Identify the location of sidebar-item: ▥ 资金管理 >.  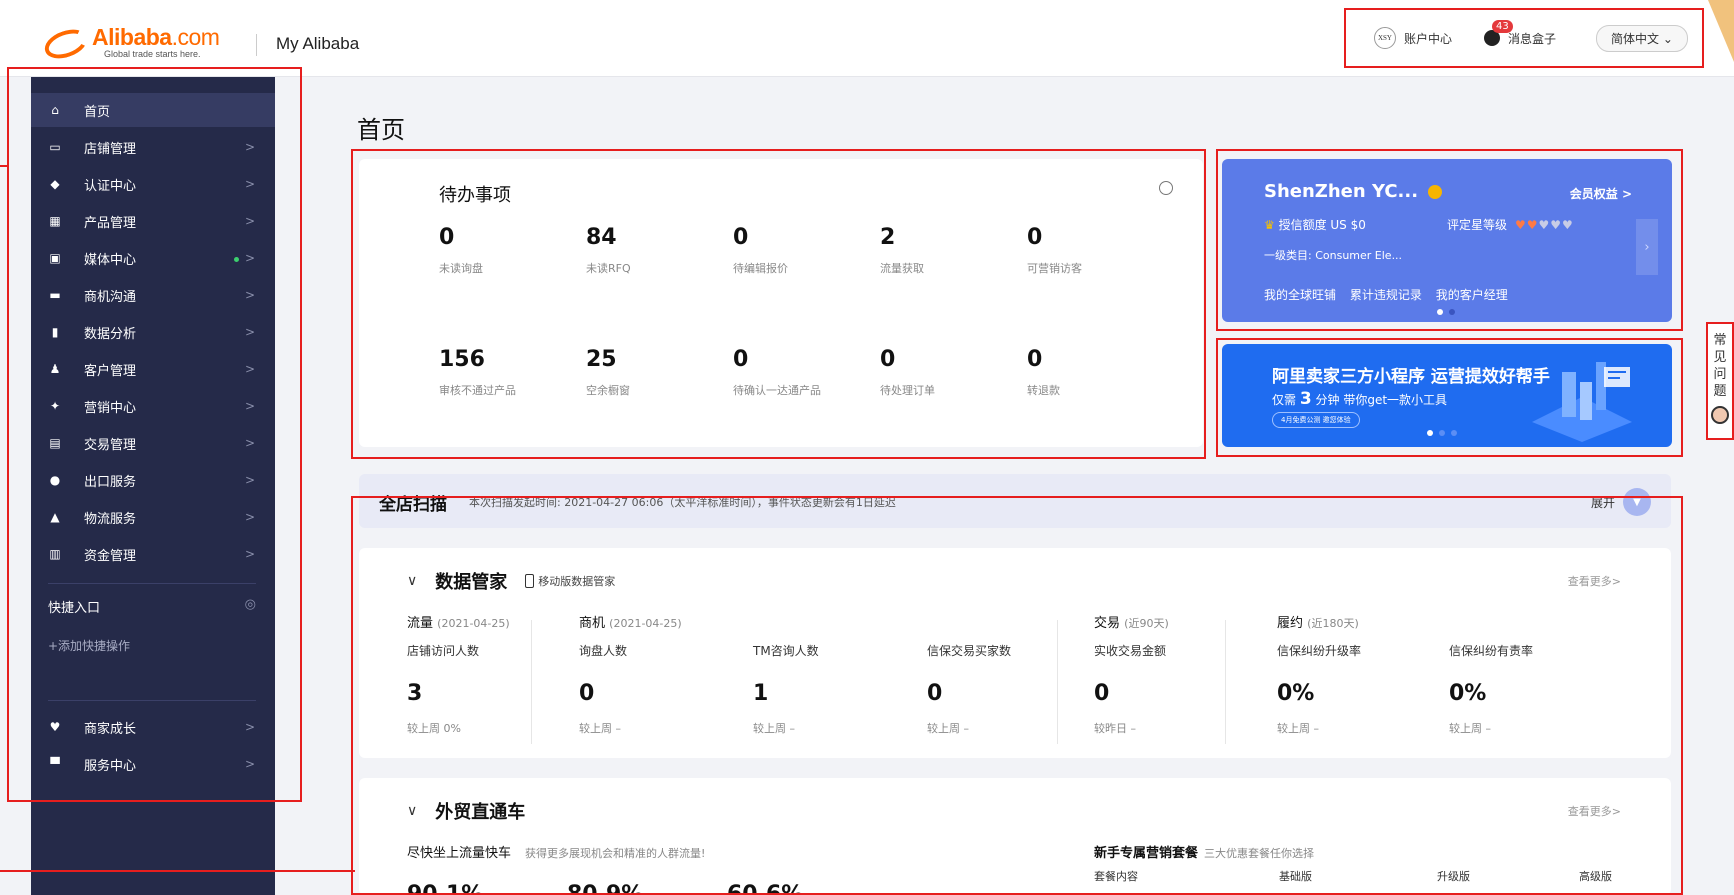
(153, 554).